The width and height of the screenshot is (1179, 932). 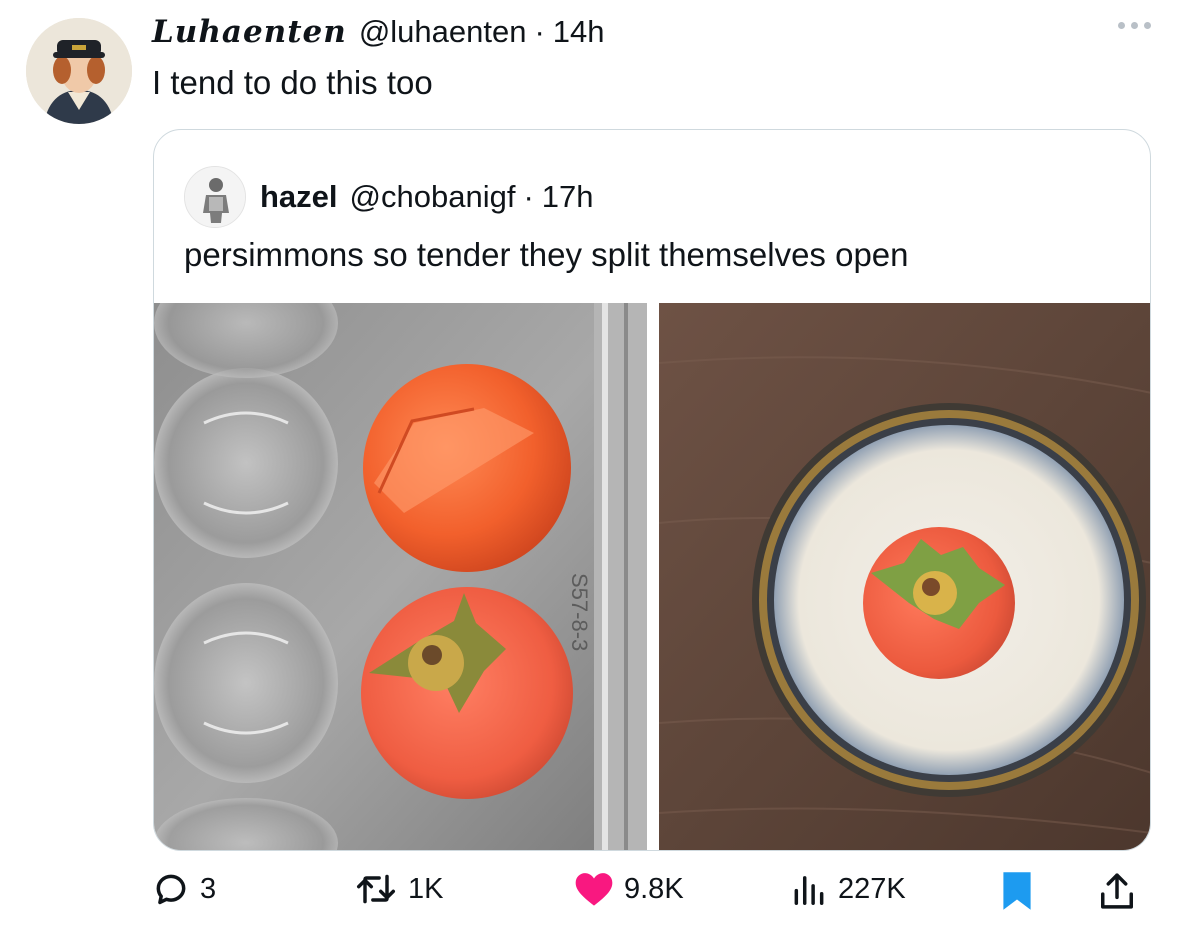 What do you see at coordinates (654, 888) in the screenshot?
I see `like-count: 9.8K` at bounding box center [654, 888].